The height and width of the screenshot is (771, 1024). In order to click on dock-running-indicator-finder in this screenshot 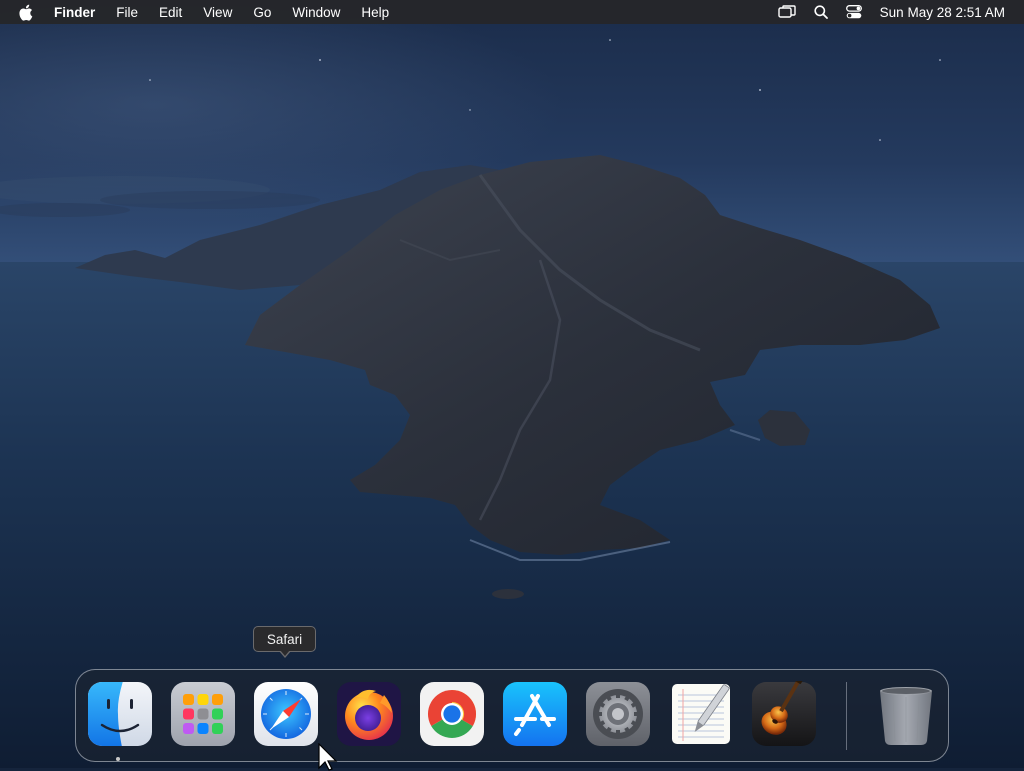, I will do `click(118, 759)`.